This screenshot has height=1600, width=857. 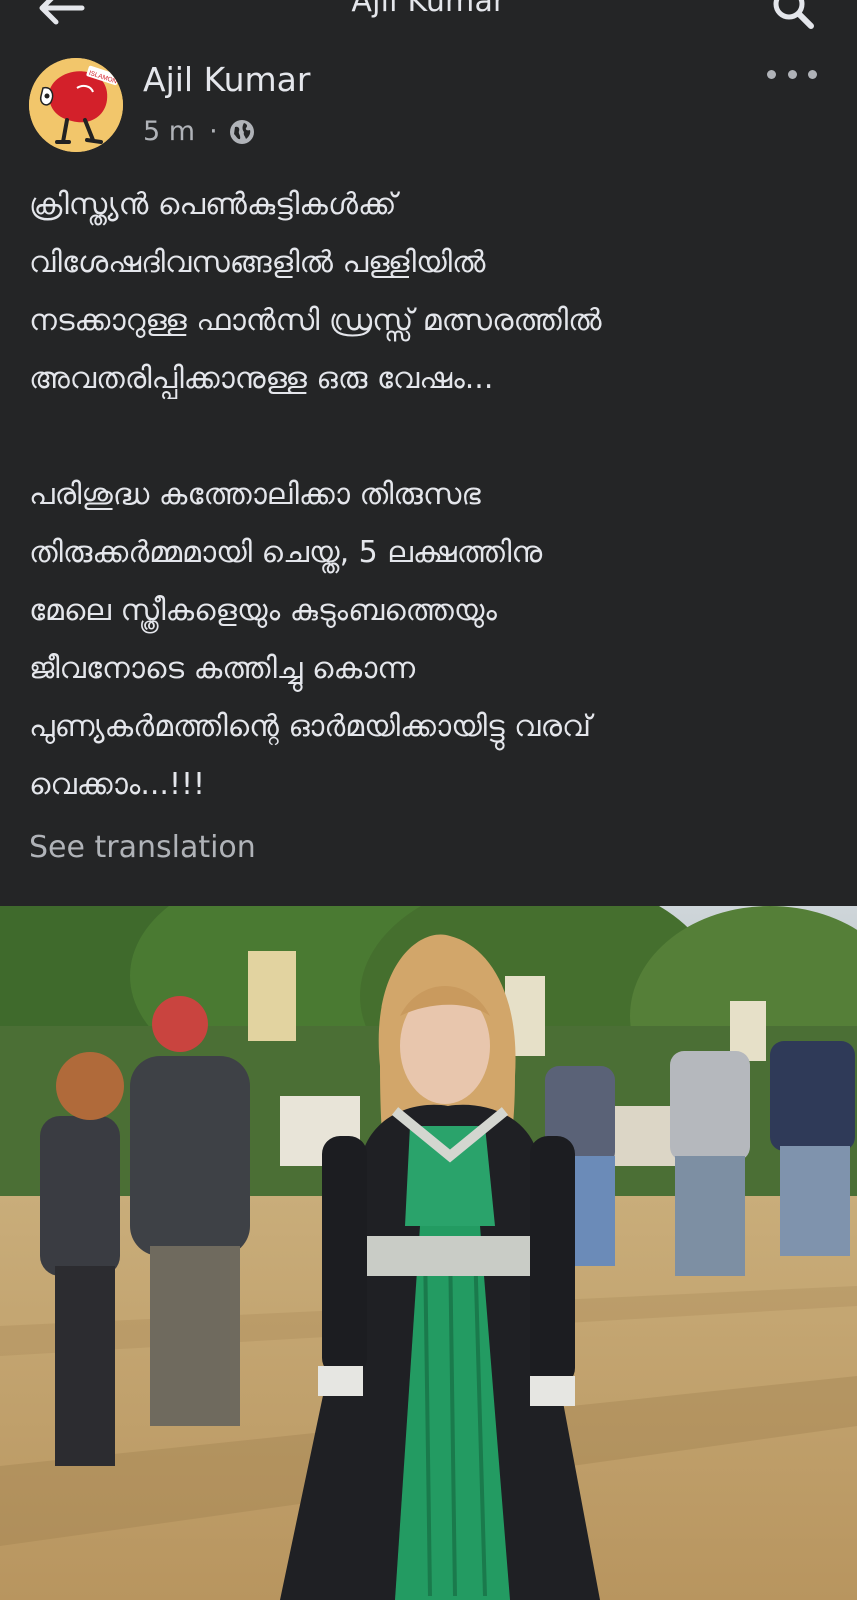 What do you see at coordinates (428, 20) in the screenshot?
I see `top-app-bar: Ajil Kumar` at bounding box center [428, 20].